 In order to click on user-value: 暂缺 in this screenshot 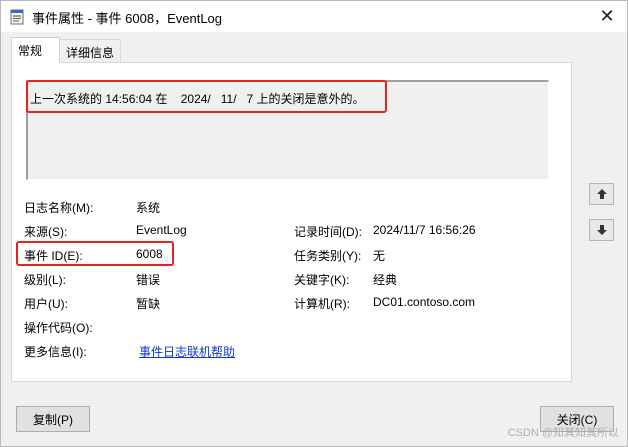, I will do `click(148, 304)`.